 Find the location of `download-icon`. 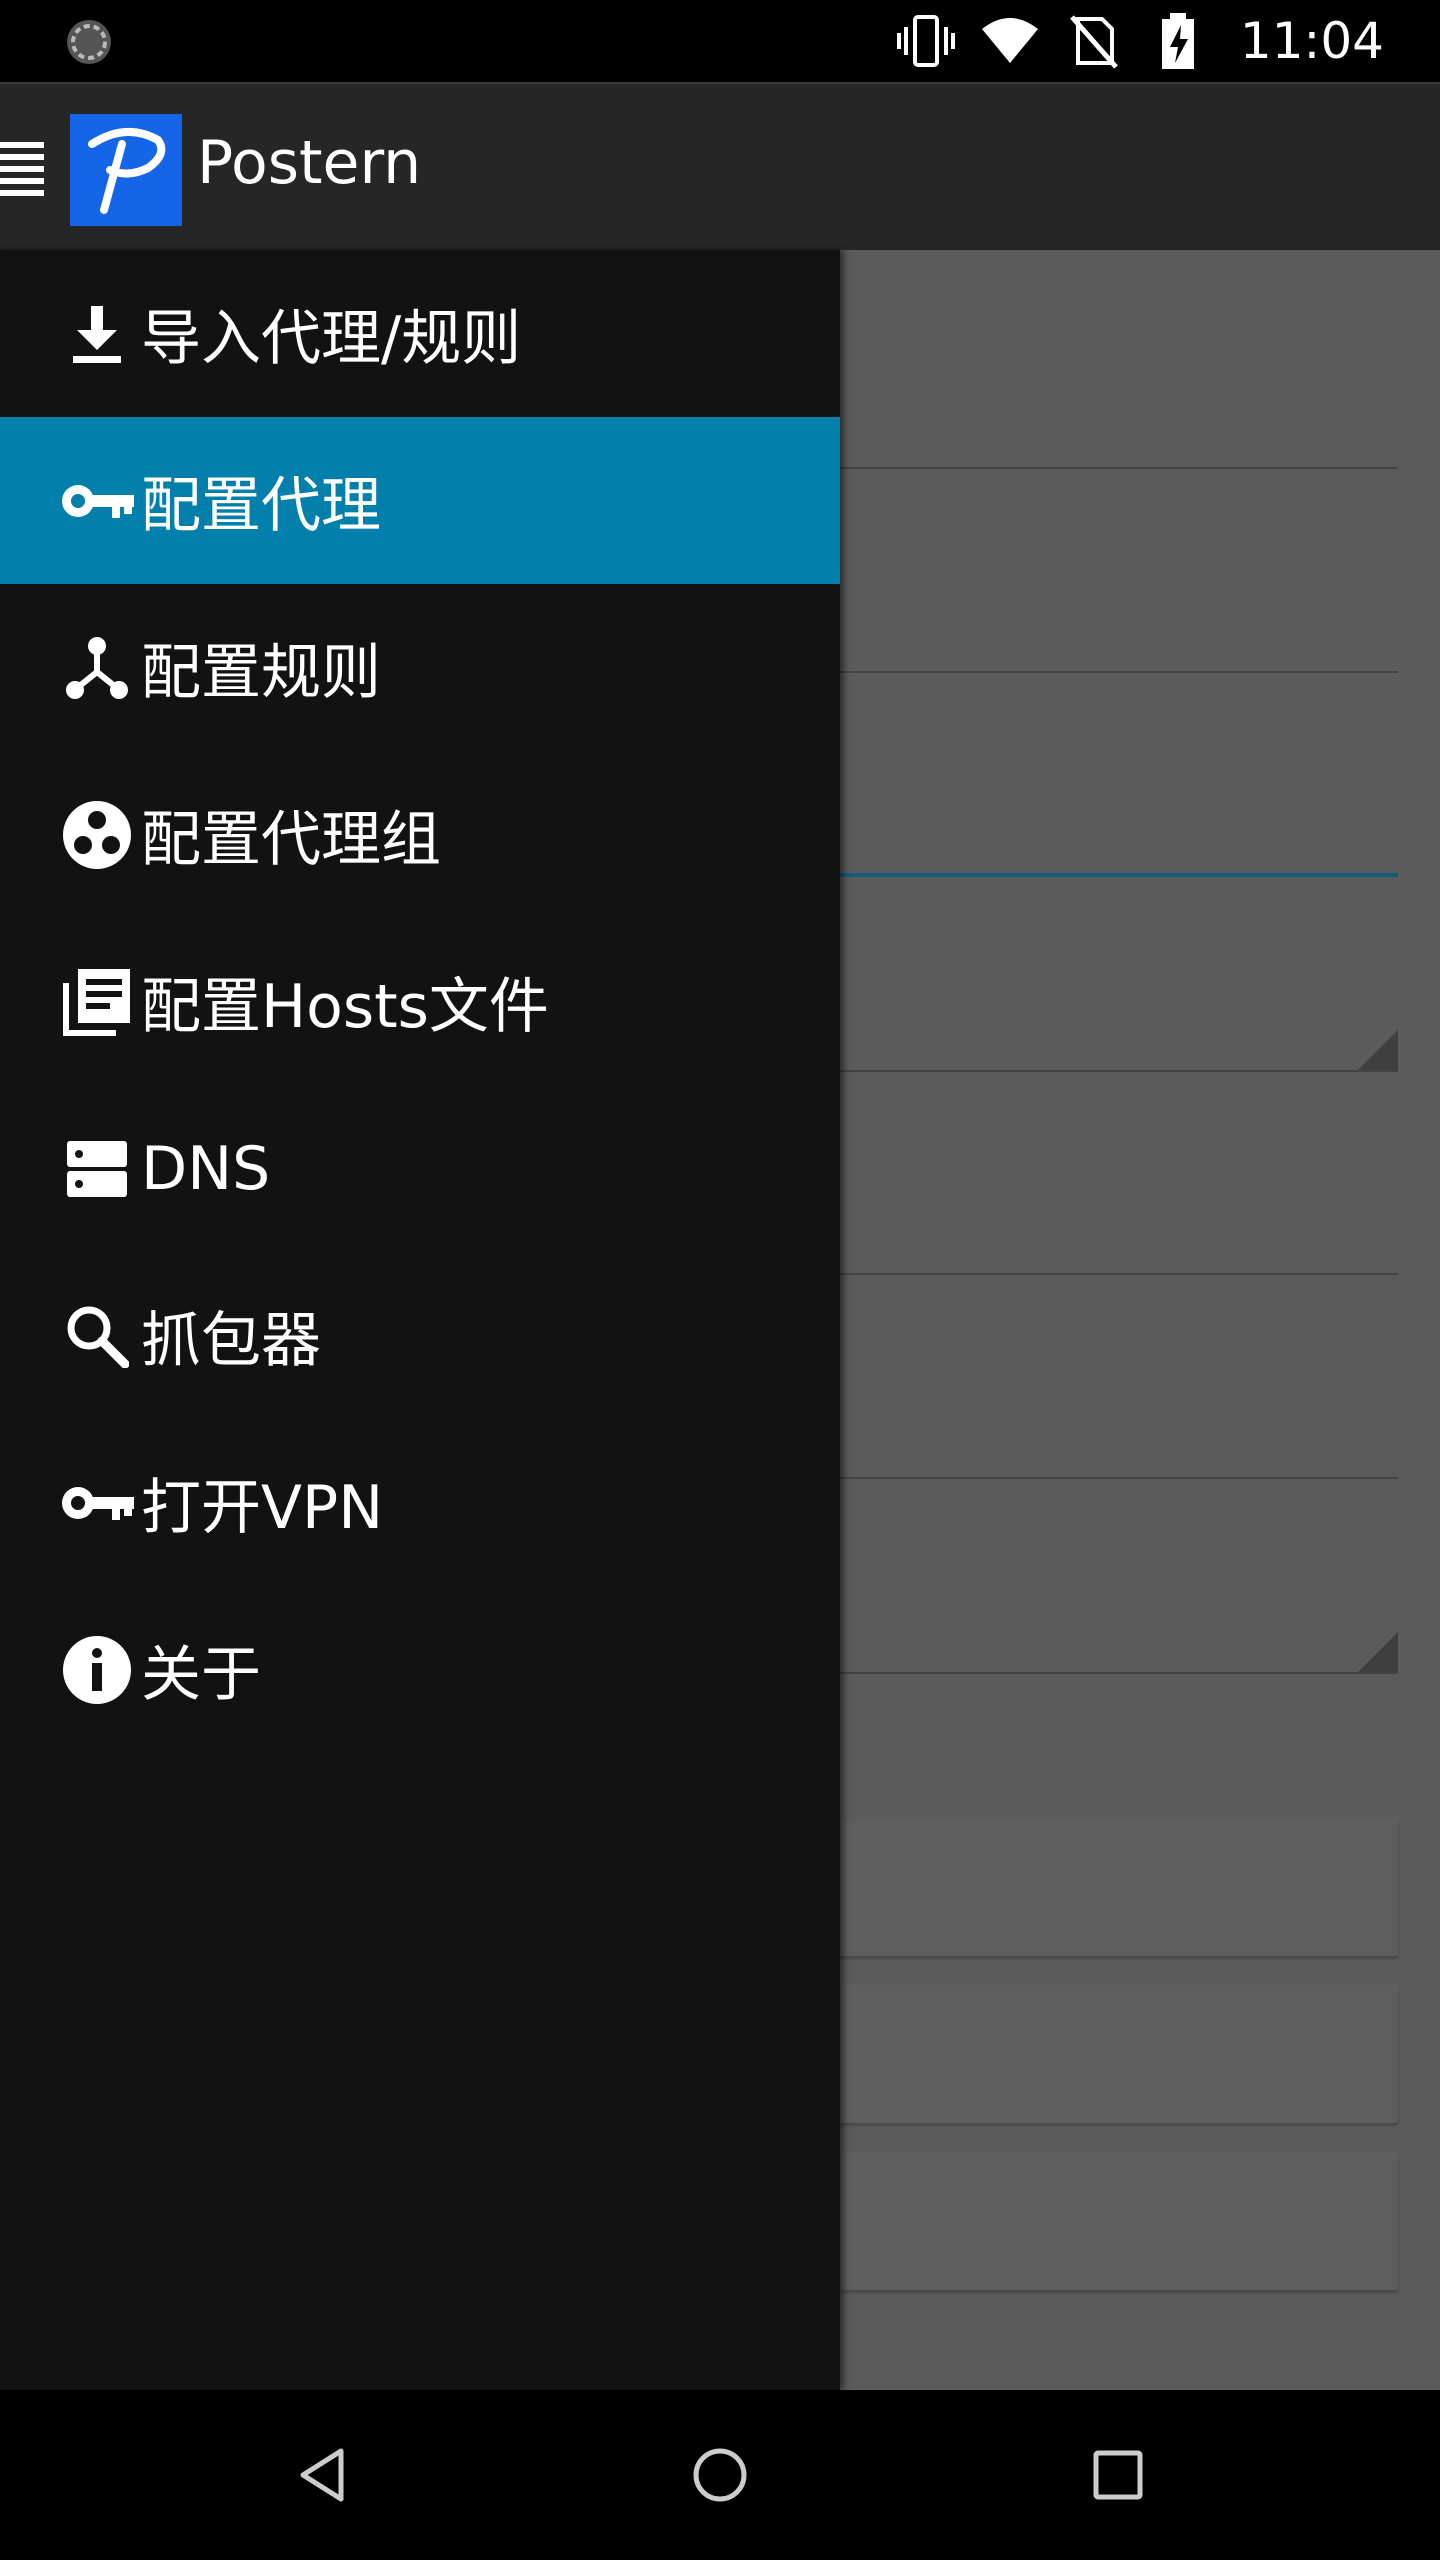

download-icon is located at coordinates (97, 334).